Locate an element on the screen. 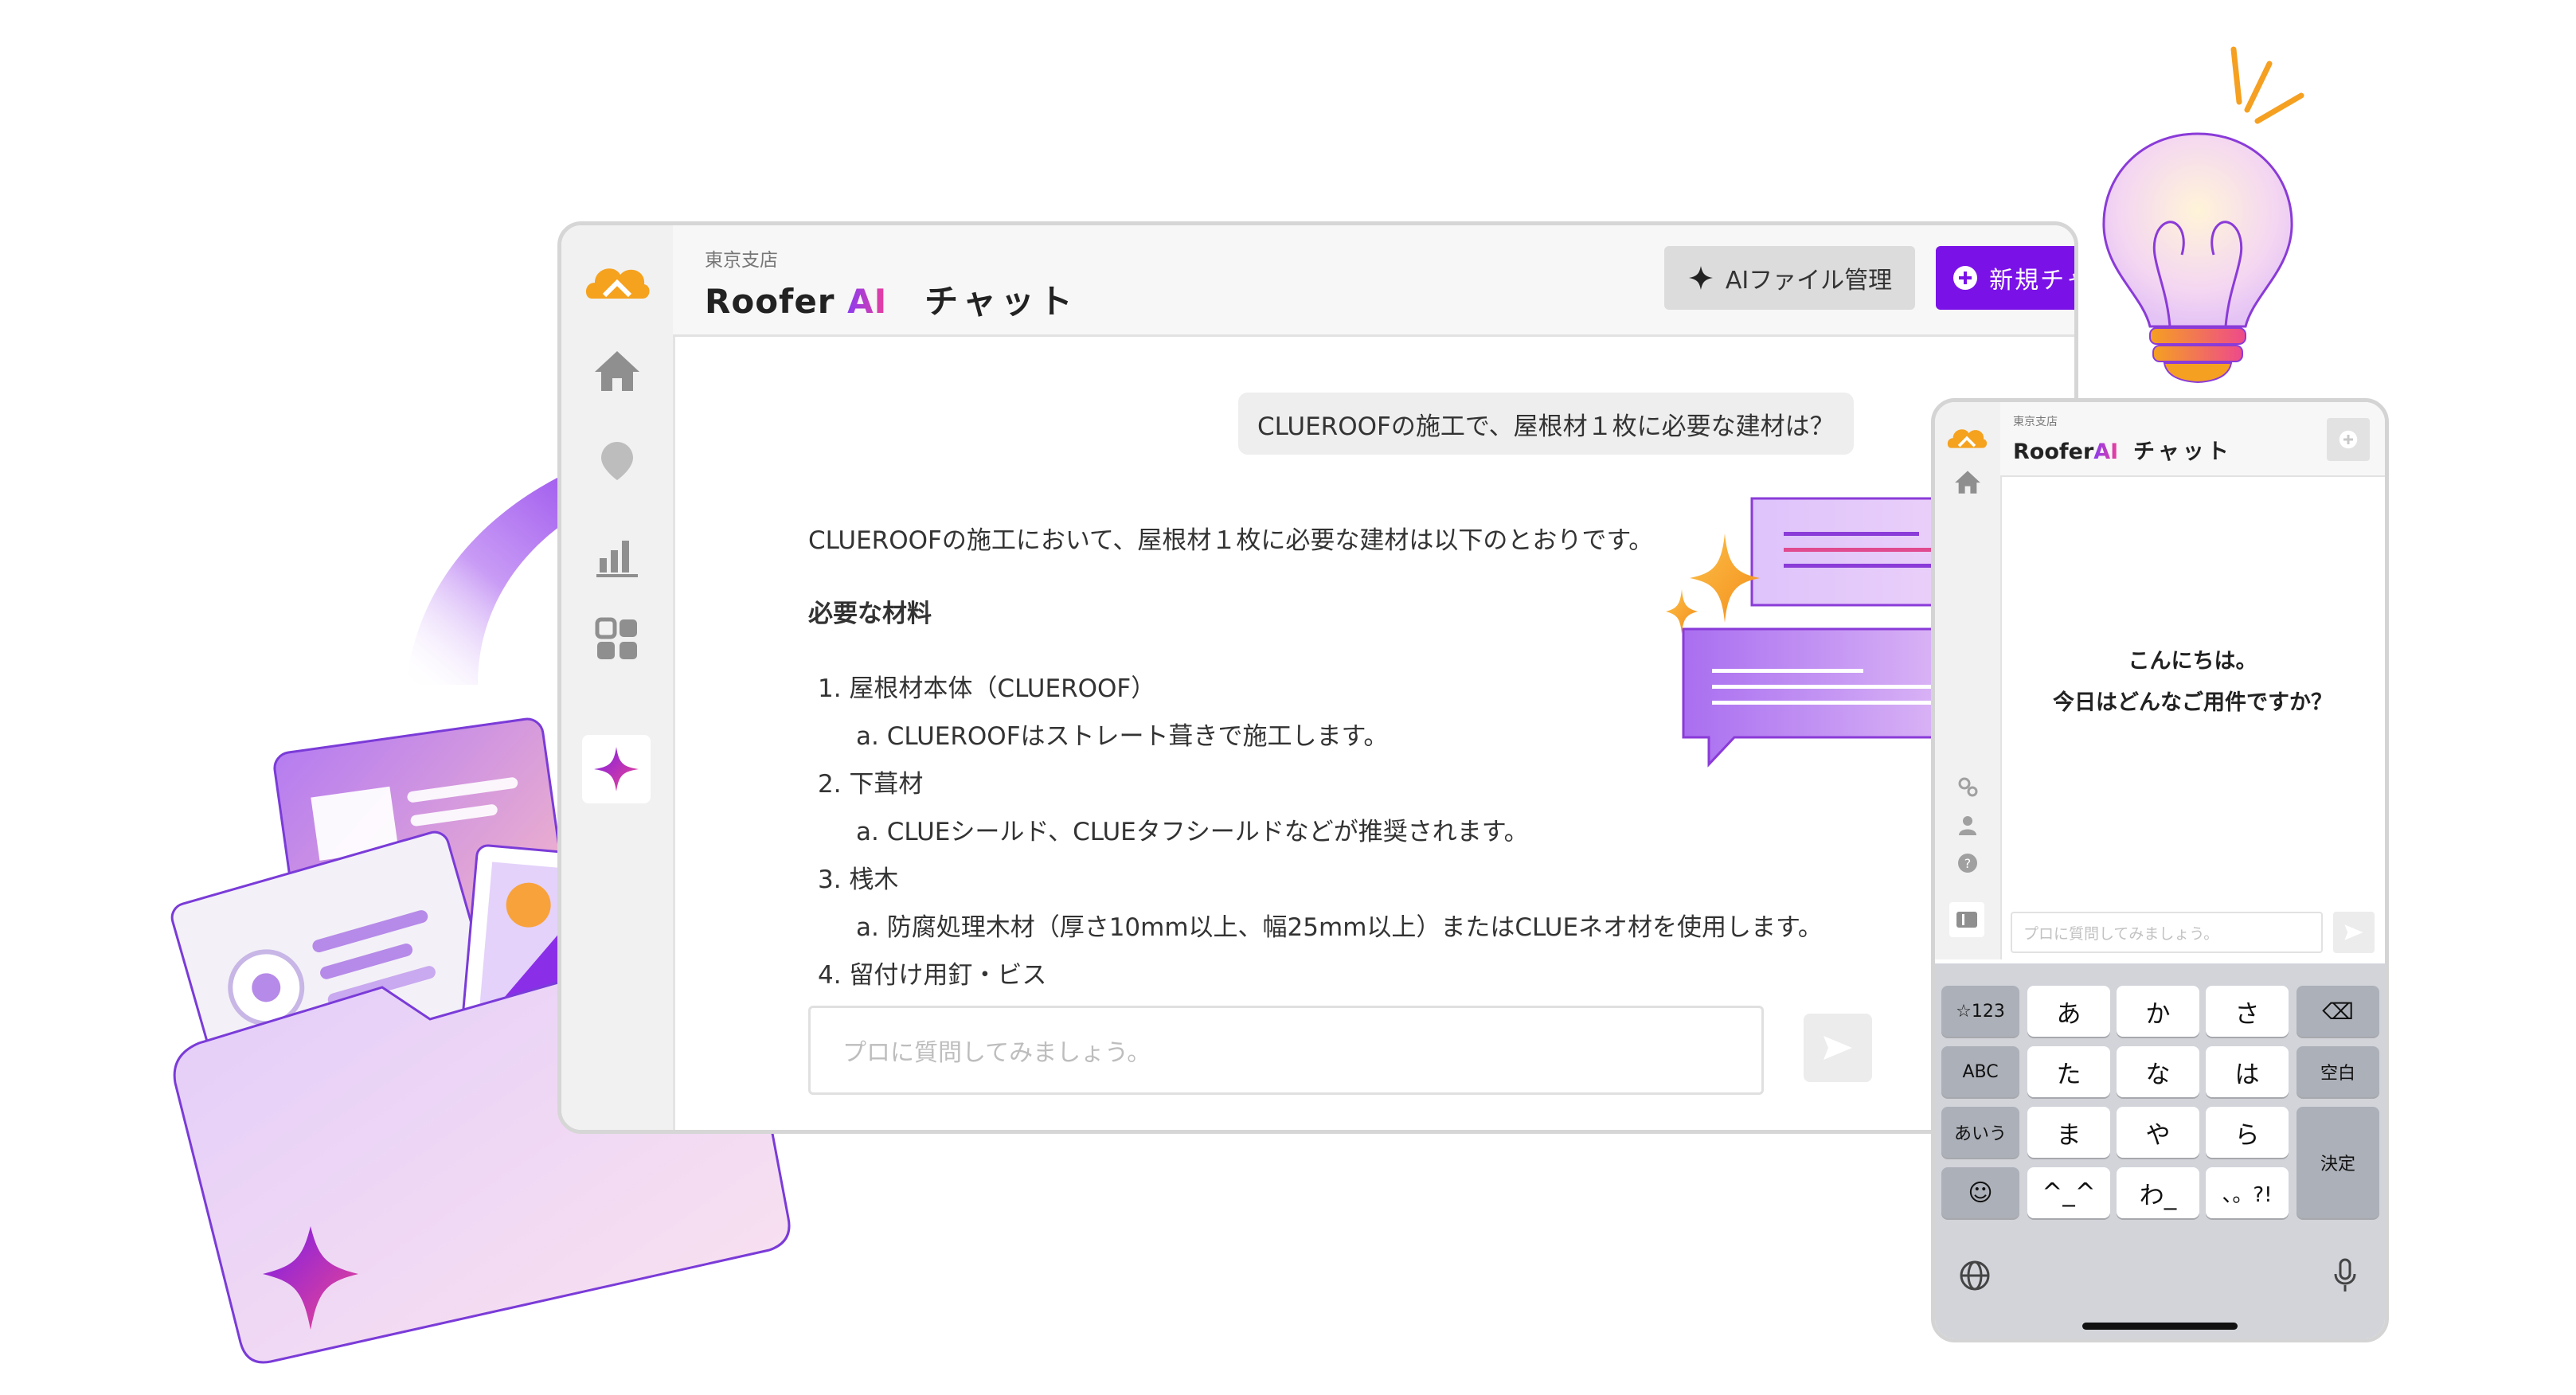 This screenshot has width=2576, height=1395. desktop-sidebar is located at coordinates (618, 677).